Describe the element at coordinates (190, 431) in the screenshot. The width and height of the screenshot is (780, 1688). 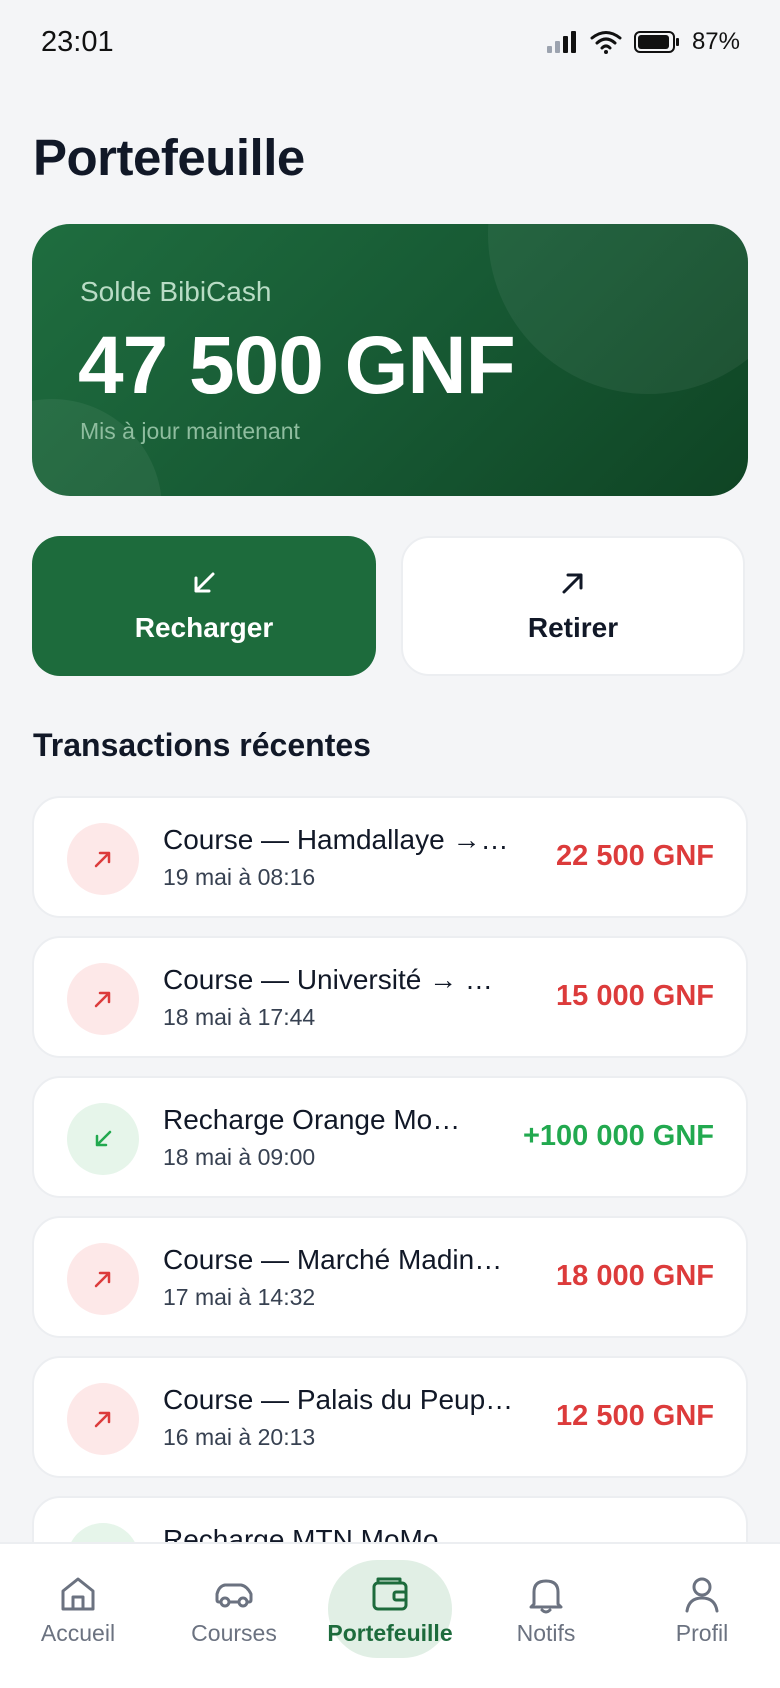
I see `balance-updated: Mis à jour maintenant` at that location.